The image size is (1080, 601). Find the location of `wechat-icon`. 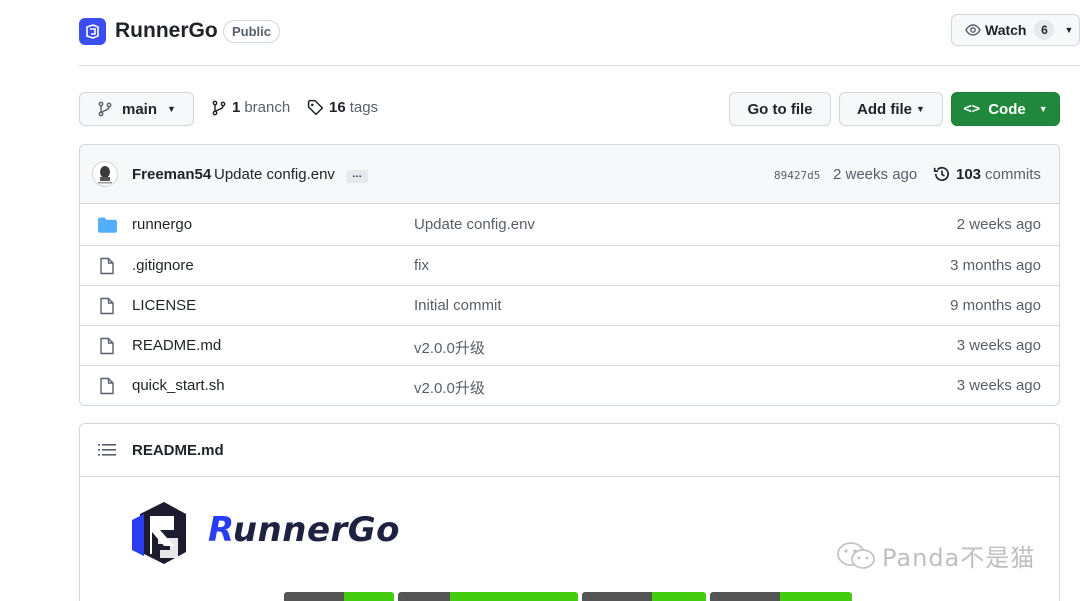

wechat-icon is located at coordinates (856, 556).